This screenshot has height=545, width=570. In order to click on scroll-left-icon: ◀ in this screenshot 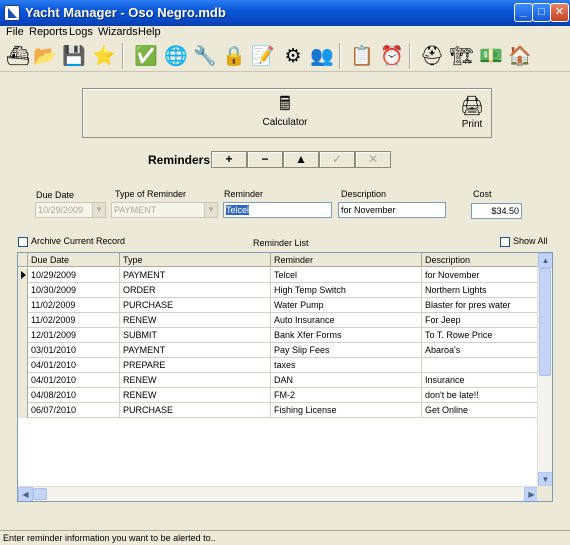, I will do `click(25, 494)`.